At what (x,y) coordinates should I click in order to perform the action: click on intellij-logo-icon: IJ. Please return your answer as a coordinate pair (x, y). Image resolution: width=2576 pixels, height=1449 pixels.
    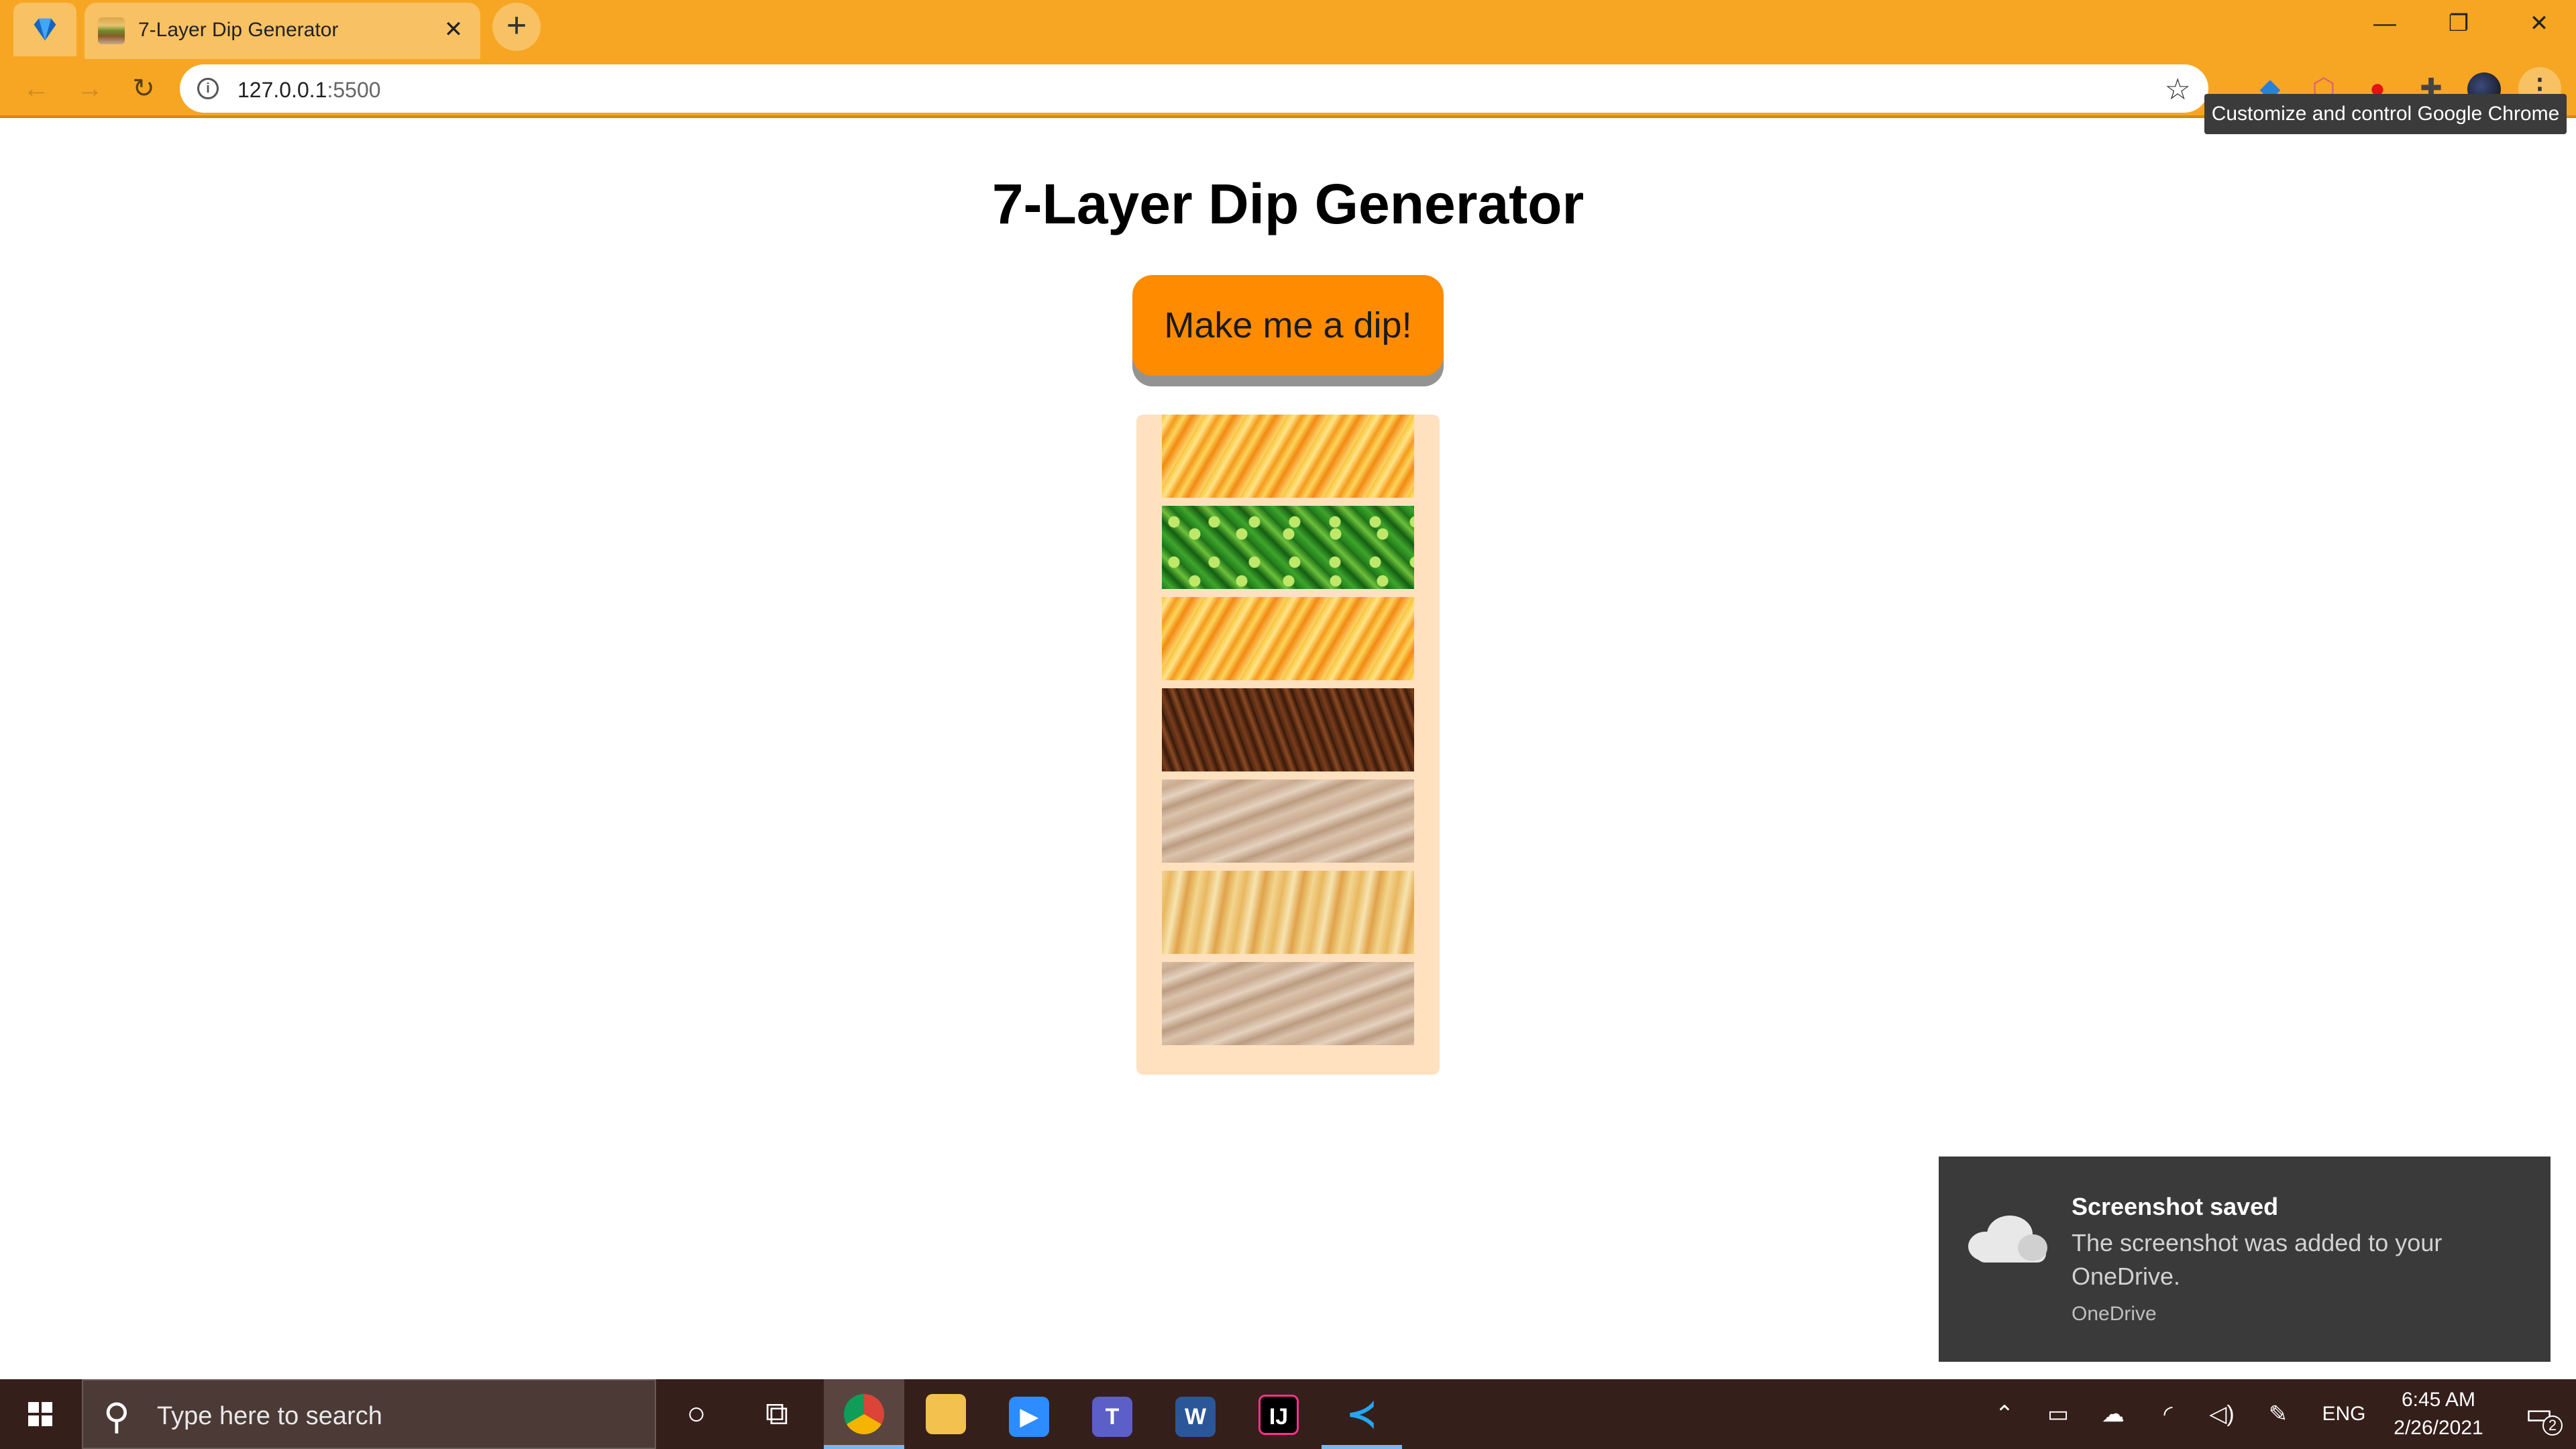
    Looking at the image, I should click on (1278, 1415).